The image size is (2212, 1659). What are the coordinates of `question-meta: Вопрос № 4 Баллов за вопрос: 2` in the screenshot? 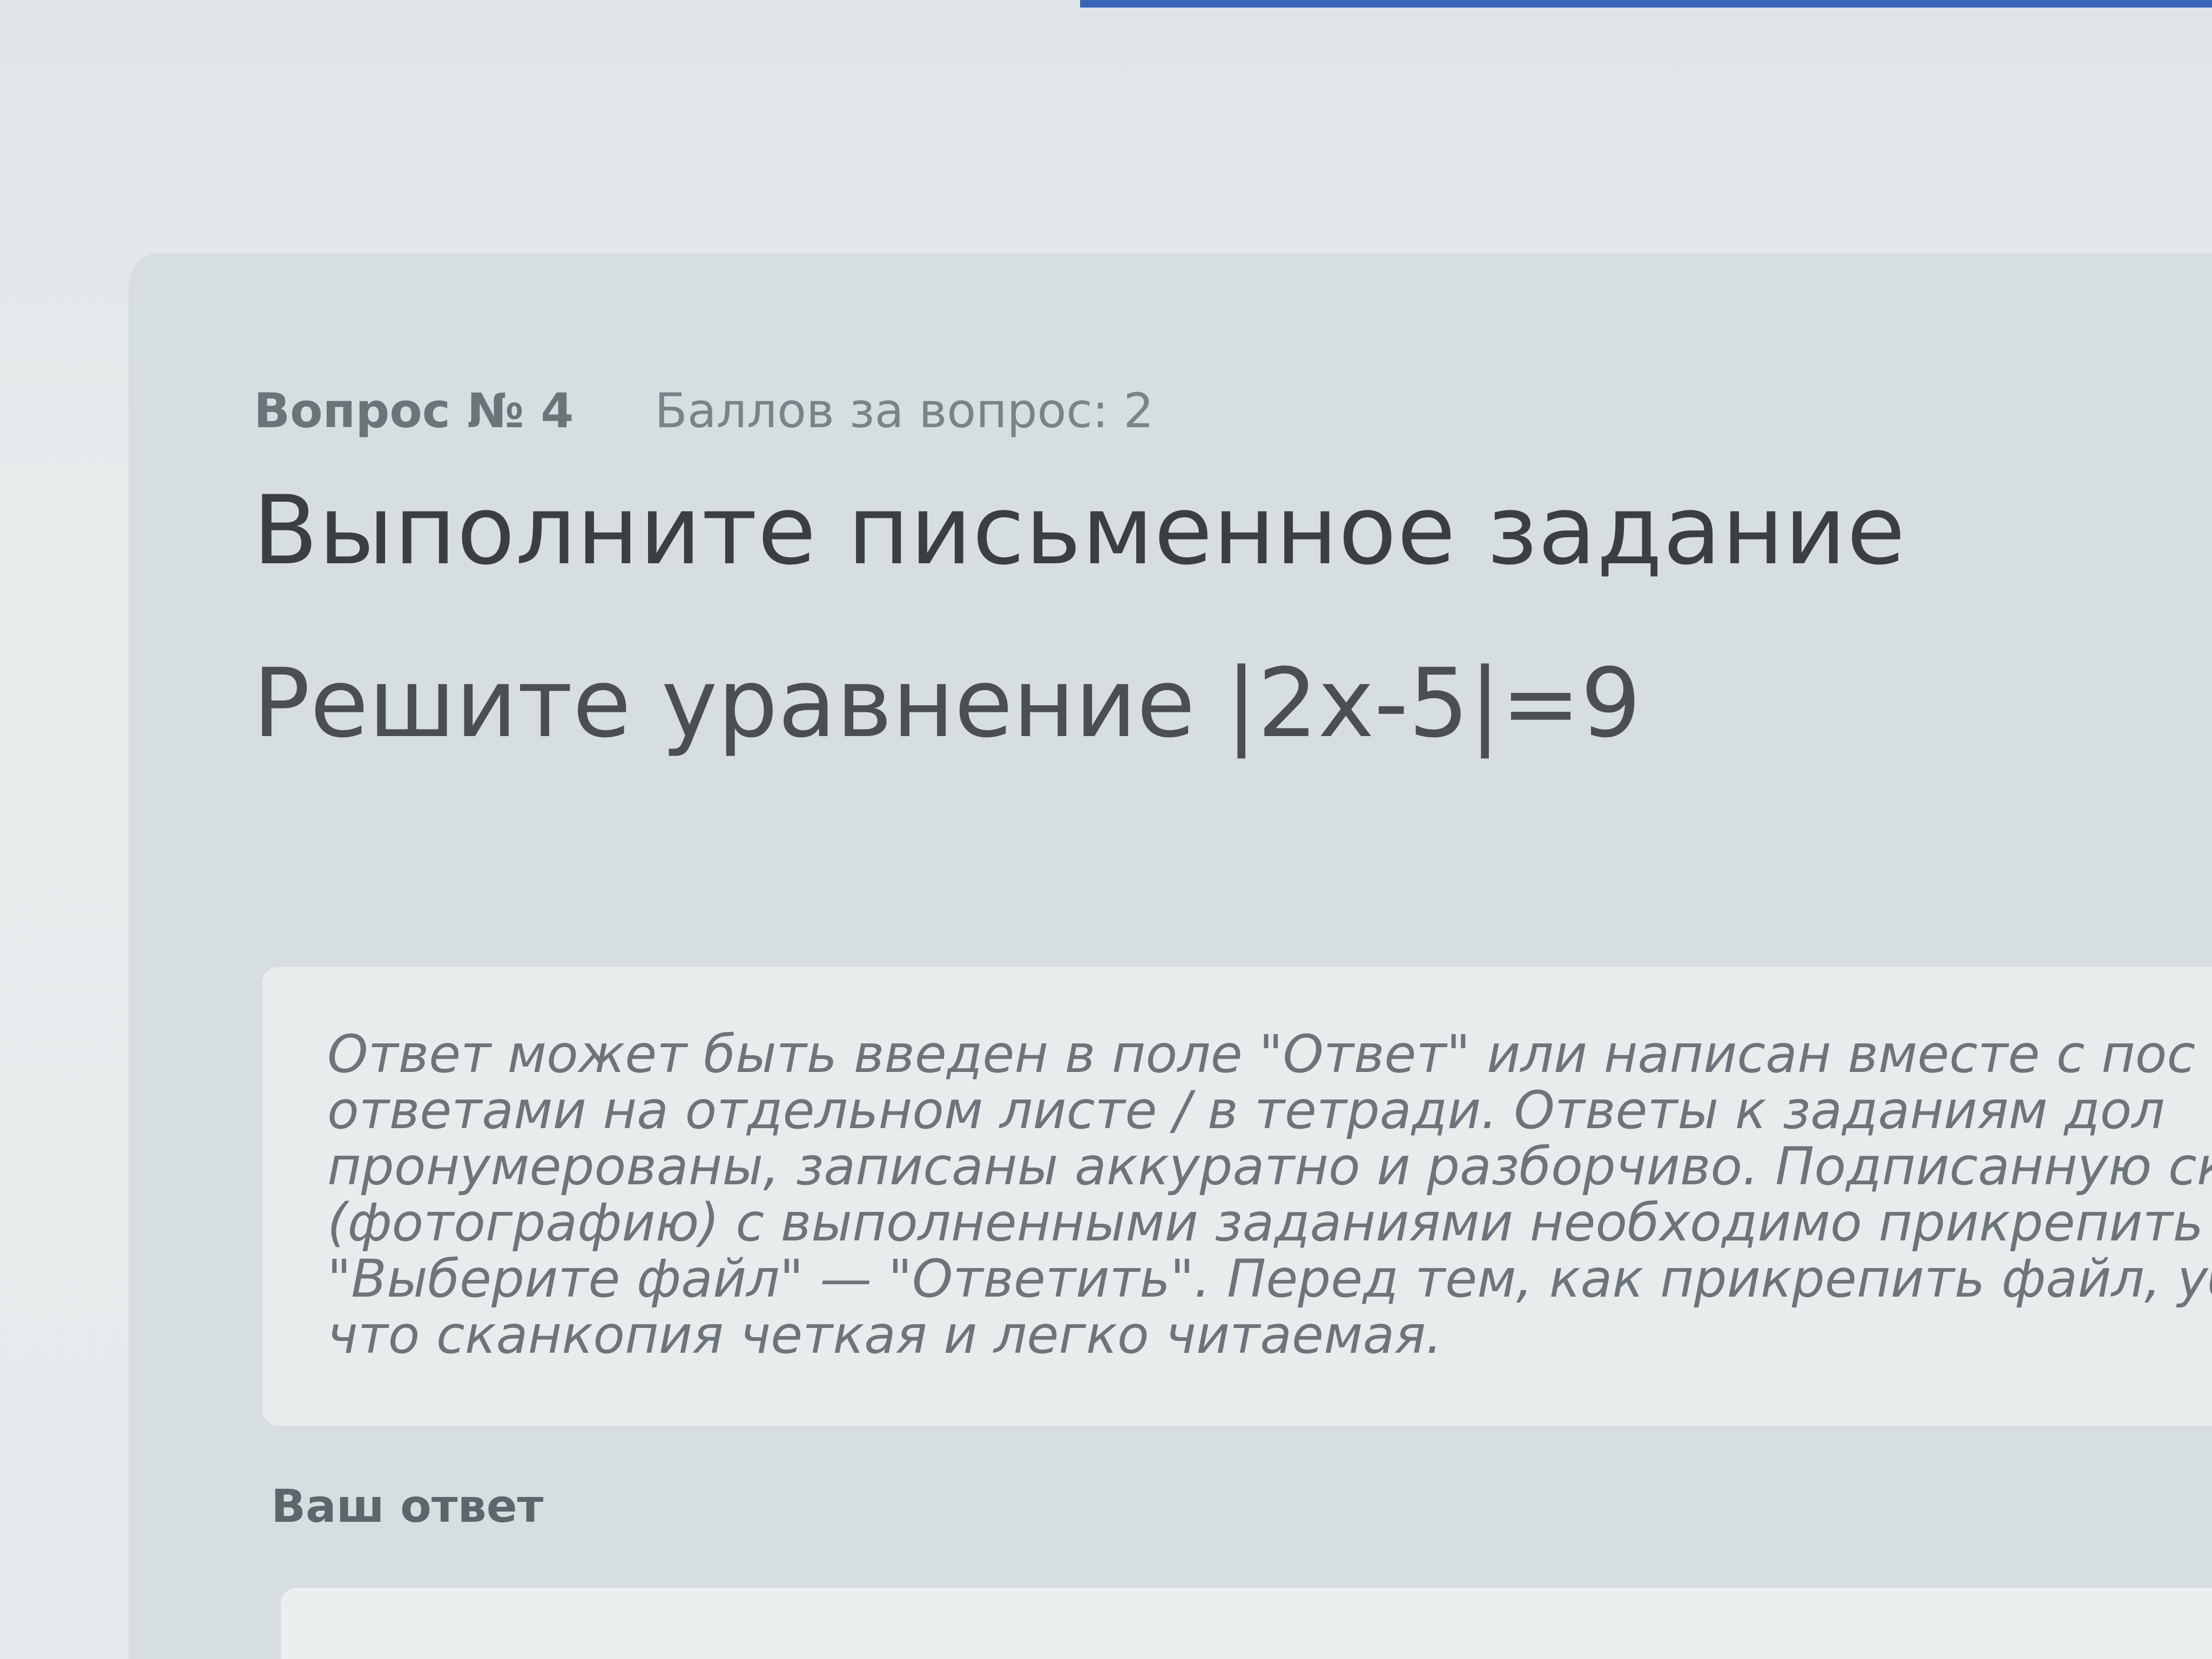 It's located at (704, 410).